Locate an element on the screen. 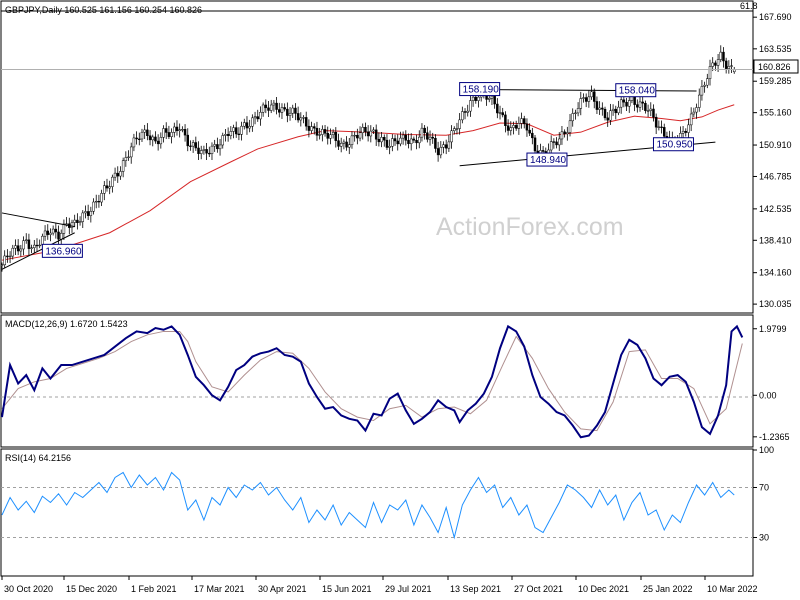 Image resolution: width=800 pixels, height=600 pixels. date-tick-label: 15 Dec 2020 is located at coordinates (91, 589).